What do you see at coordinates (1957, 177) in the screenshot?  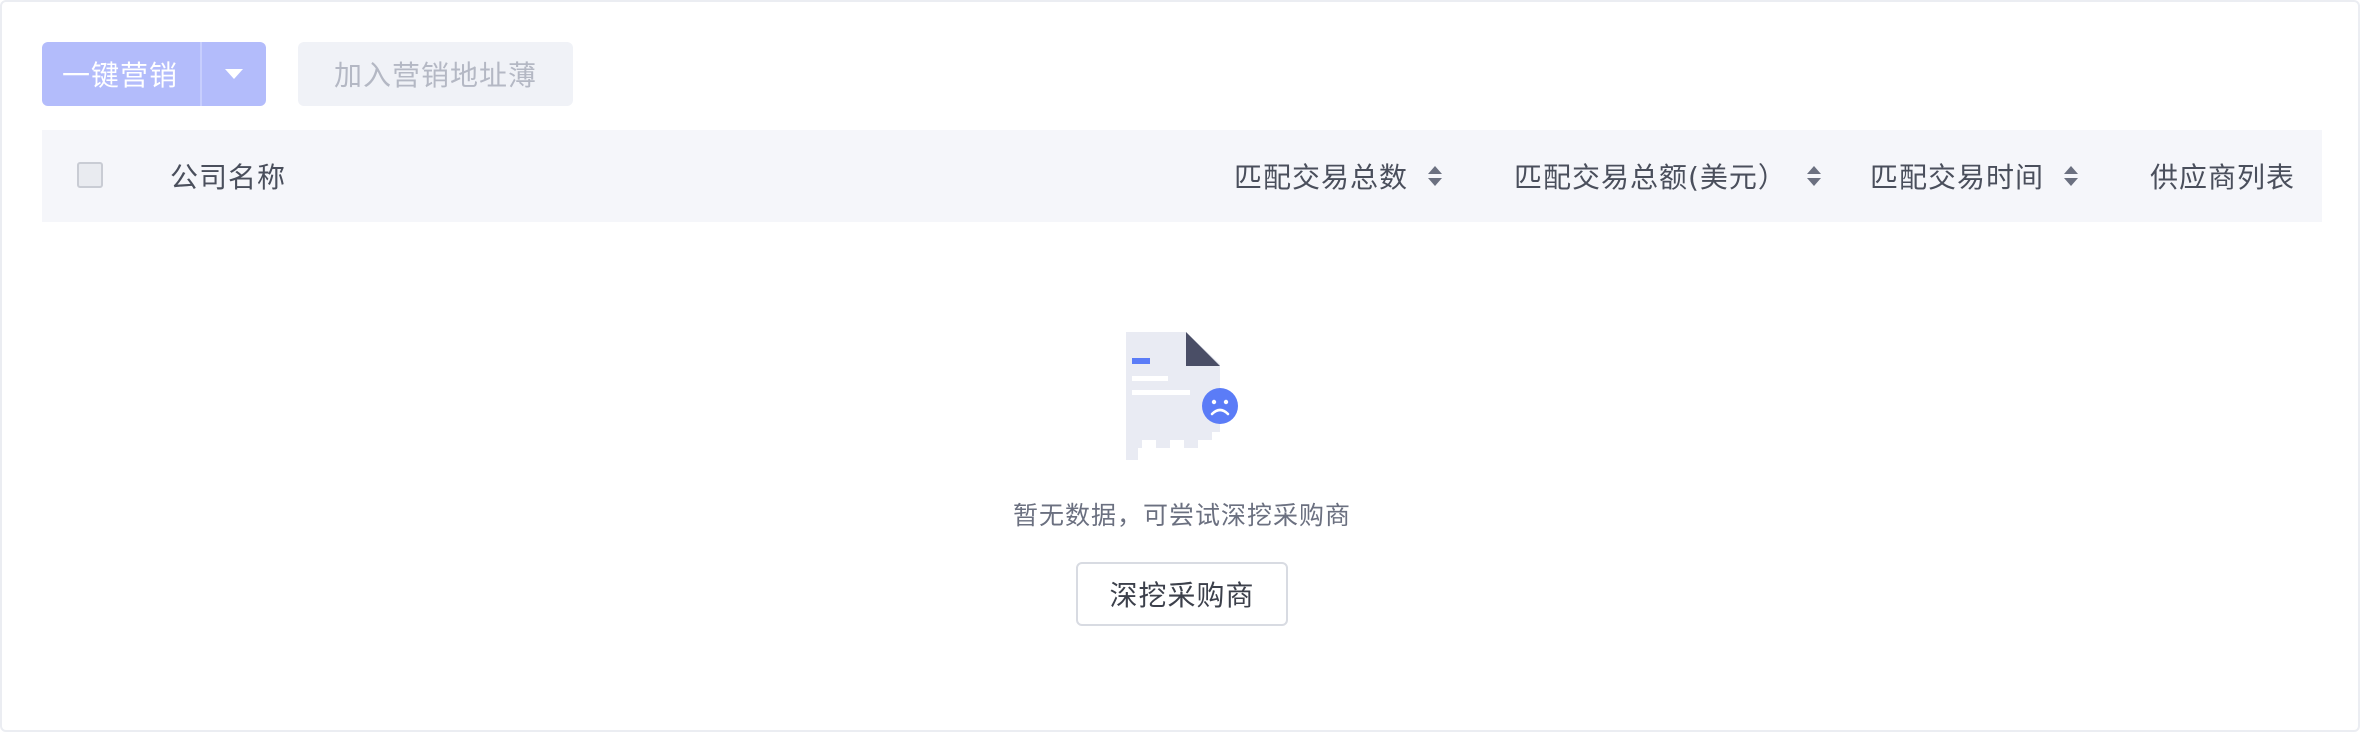 I see `column-match-time-label: 匹配交易时间` at bounding box center [1957, 177].